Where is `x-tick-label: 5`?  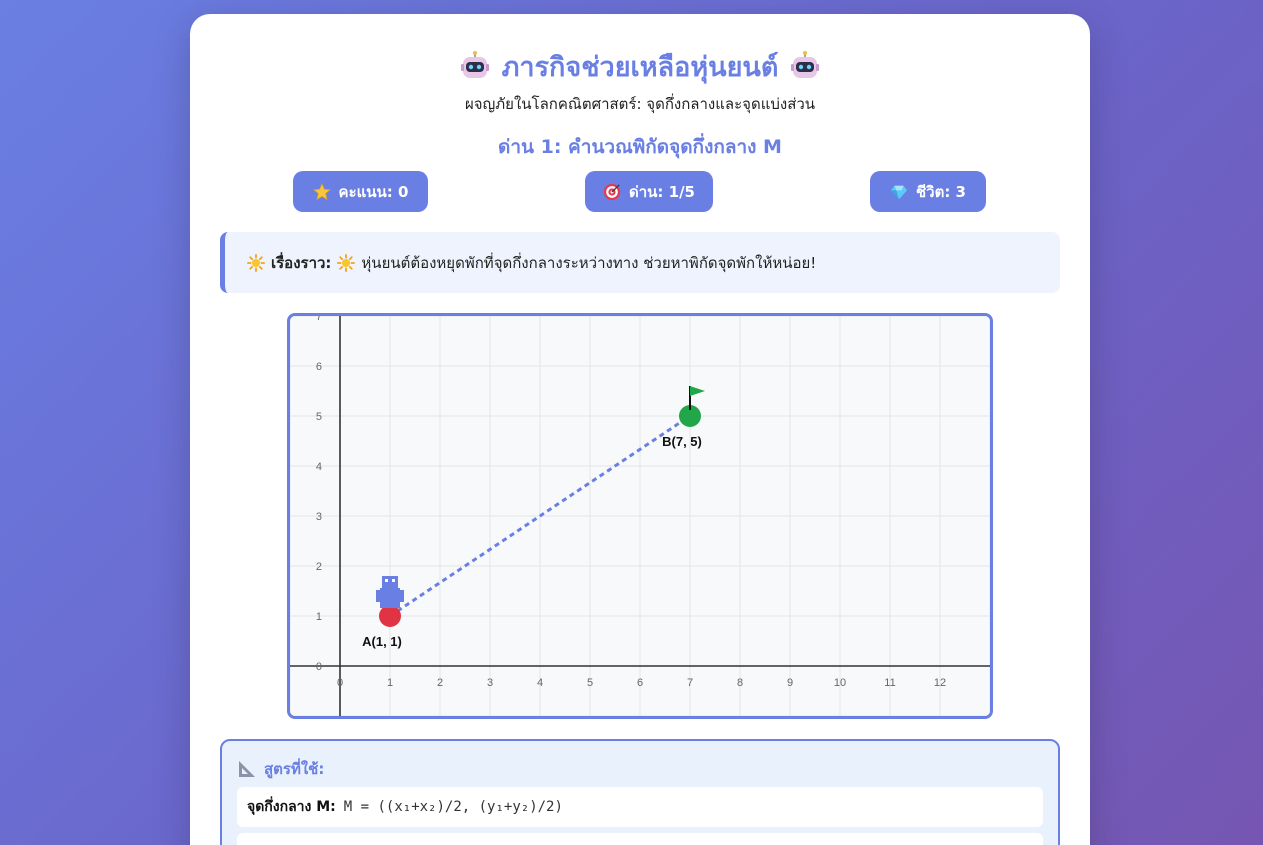
x-tick-label: 5 is located at coordinates (590, 683).